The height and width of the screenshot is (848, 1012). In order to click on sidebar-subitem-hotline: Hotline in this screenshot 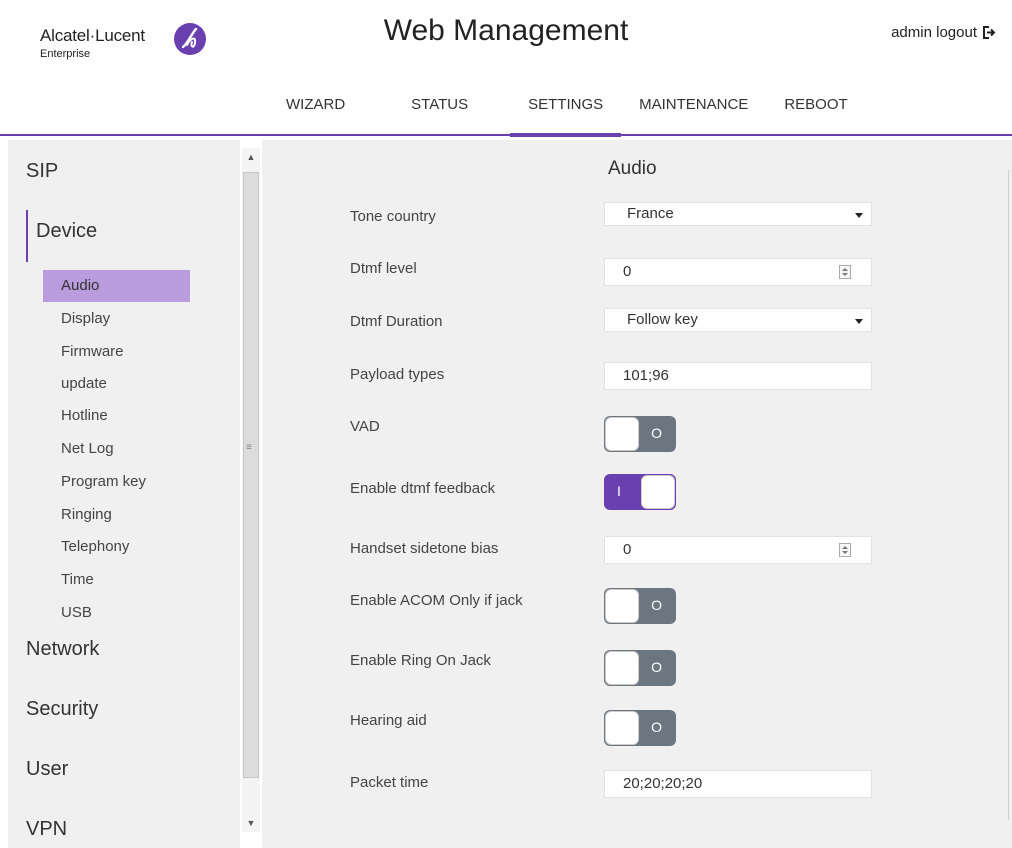, I will do `click(116, 416)`.